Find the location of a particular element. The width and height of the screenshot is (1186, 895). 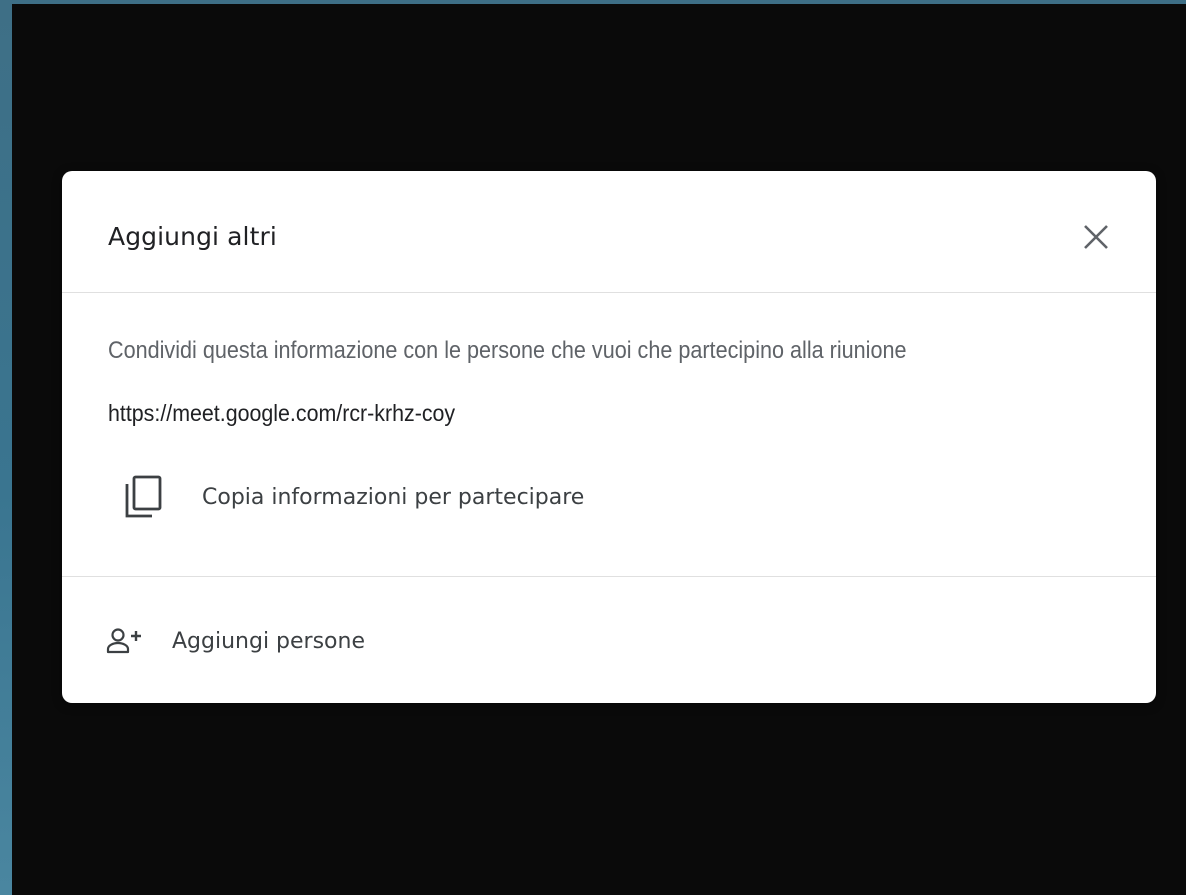

add-people-button: Aggiungi persone is located at coordinates (235, 641).